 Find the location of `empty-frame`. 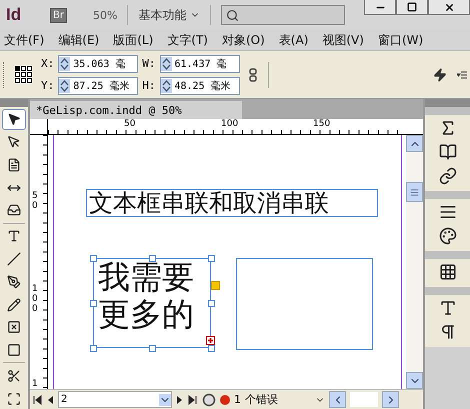

empty-frame is located at coordinates (304, 304).